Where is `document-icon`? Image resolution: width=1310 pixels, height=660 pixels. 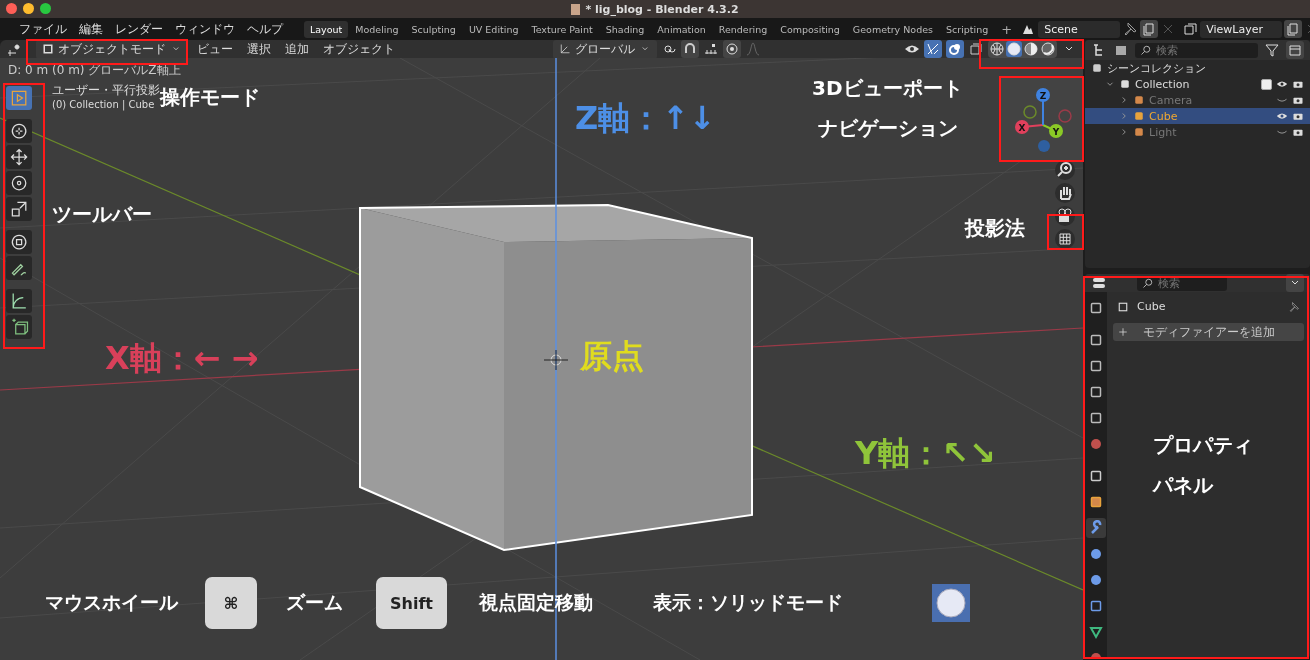
document-icon is located at coordinates (576, 9).